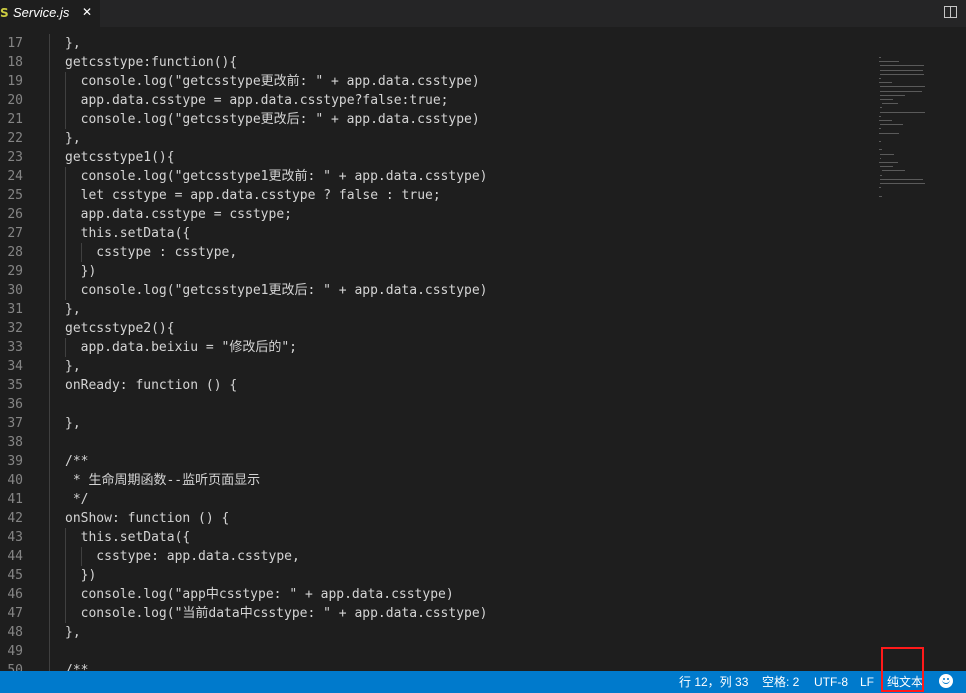 The width and height of the screenshot is (966, 693). Describe the element at coordinates (905, 682) in the screenshot. I see `language-mode: 纯文本` at that location.